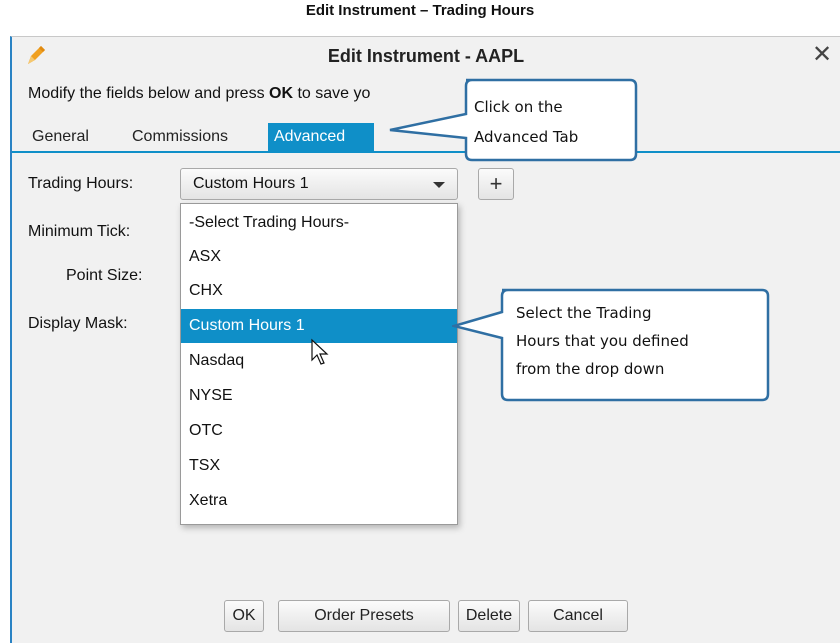 The height and width of the screenshot is (643, 840). I want to click on tab-commissions: Commissions, so click(180, 137).